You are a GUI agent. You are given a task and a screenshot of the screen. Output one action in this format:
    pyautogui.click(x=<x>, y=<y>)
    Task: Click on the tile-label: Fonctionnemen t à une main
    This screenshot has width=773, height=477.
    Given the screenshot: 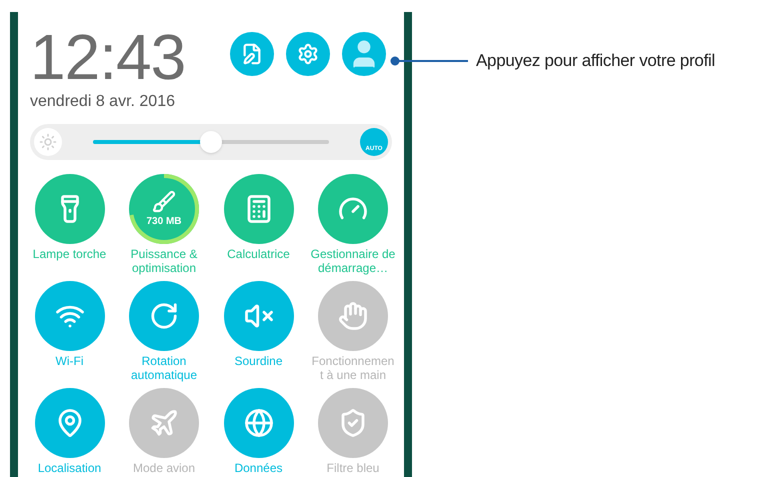 What is the action you would take?
    pyautogui.click(x=353, y=368)
    